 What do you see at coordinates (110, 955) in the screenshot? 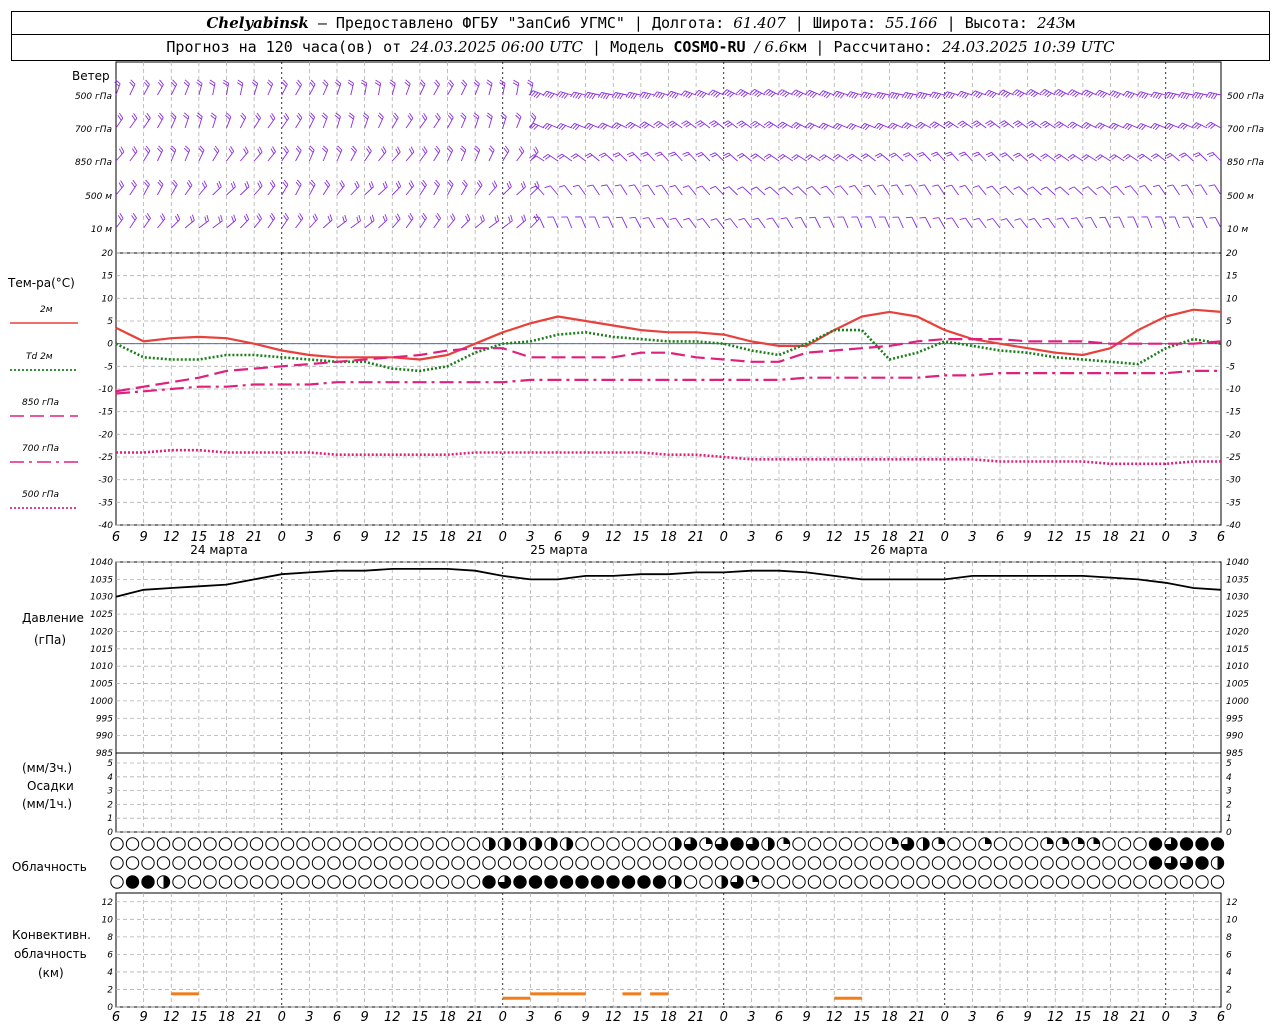
I see `conv-ytick-left: 6` at bounding box center [110, 955].